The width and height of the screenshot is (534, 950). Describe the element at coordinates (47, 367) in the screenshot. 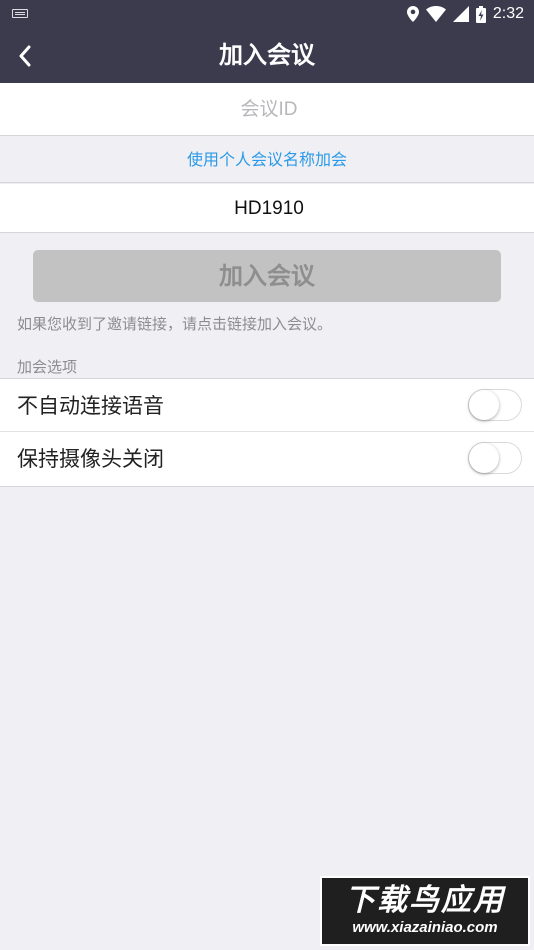

I see `join-options-label: 加会选项` at that location.